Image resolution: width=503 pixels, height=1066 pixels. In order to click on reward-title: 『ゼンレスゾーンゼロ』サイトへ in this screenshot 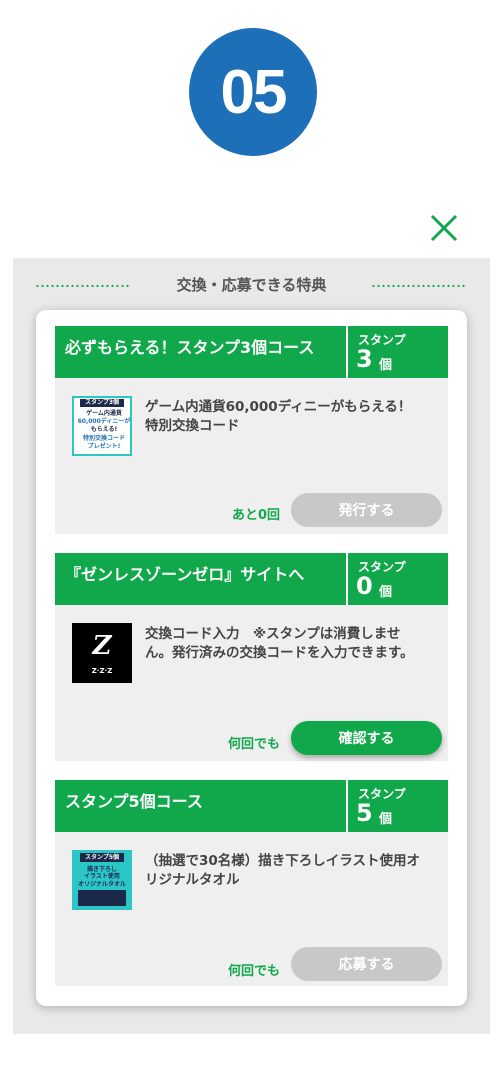, I will do `click(185, 574)`.